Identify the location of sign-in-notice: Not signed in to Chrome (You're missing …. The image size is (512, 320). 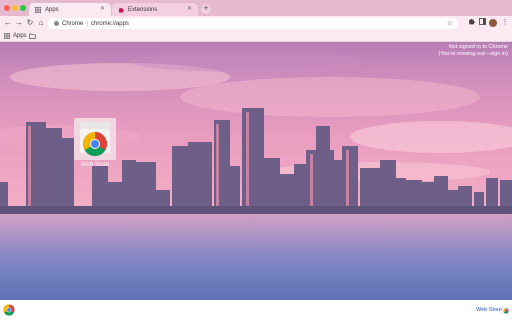
(473, 51).